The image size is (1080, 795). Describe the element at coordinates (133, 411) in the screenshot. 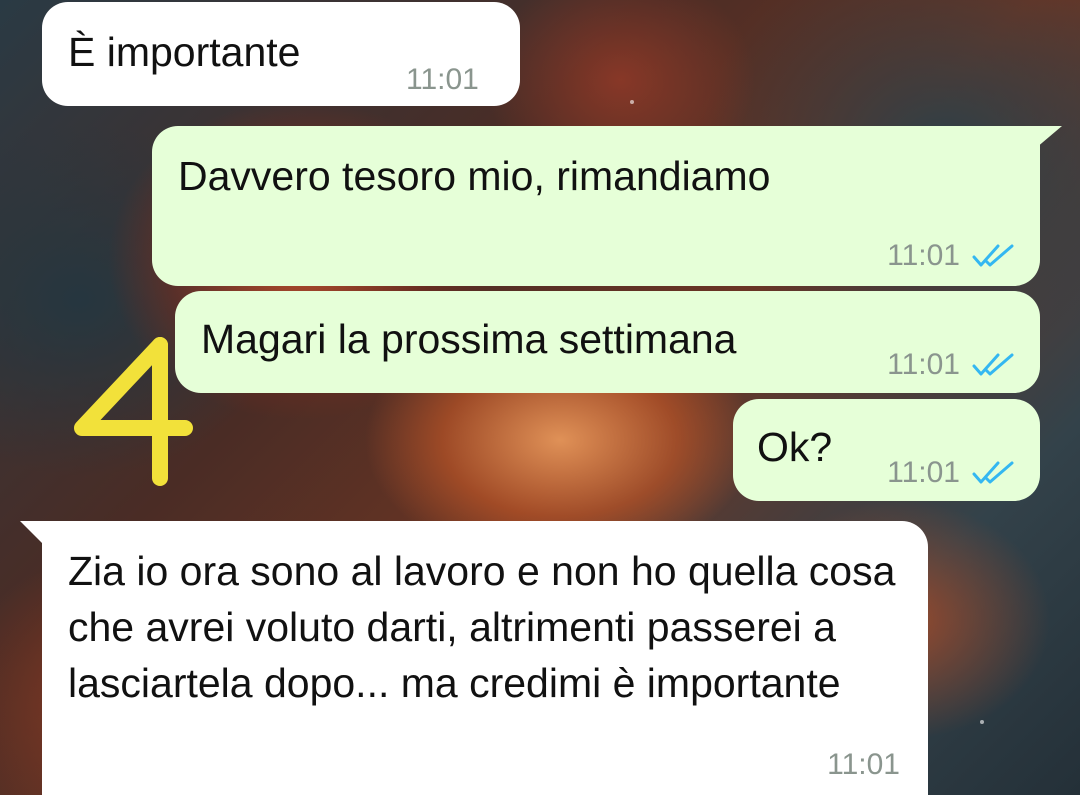

I see `handwritten-number-annotation` at that location.